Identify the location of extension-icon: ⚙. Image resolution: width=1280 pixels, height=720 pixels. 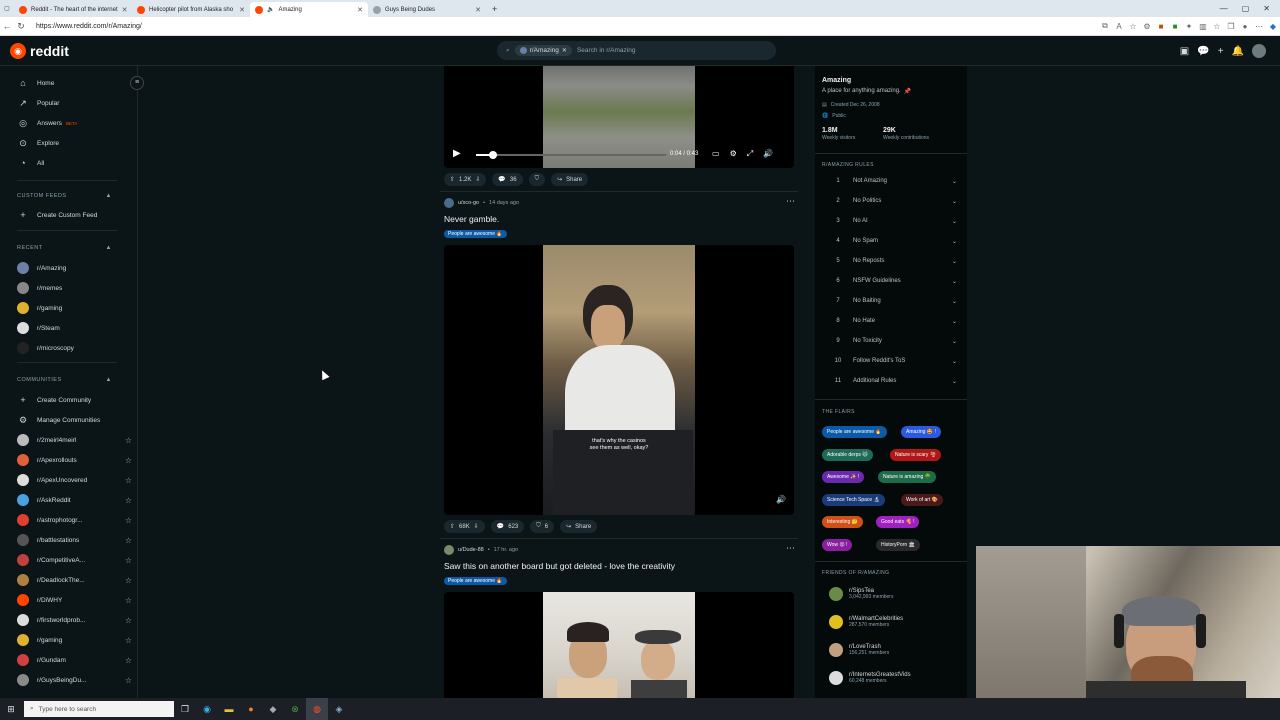
(1147, 26).